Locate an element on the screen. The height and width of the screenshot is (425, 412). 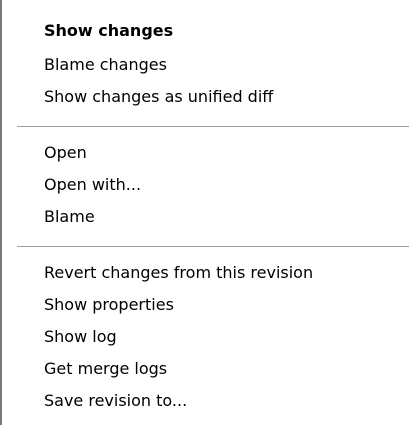
menu-item-show-changes: Show changes is located at coordinates (108, 31).